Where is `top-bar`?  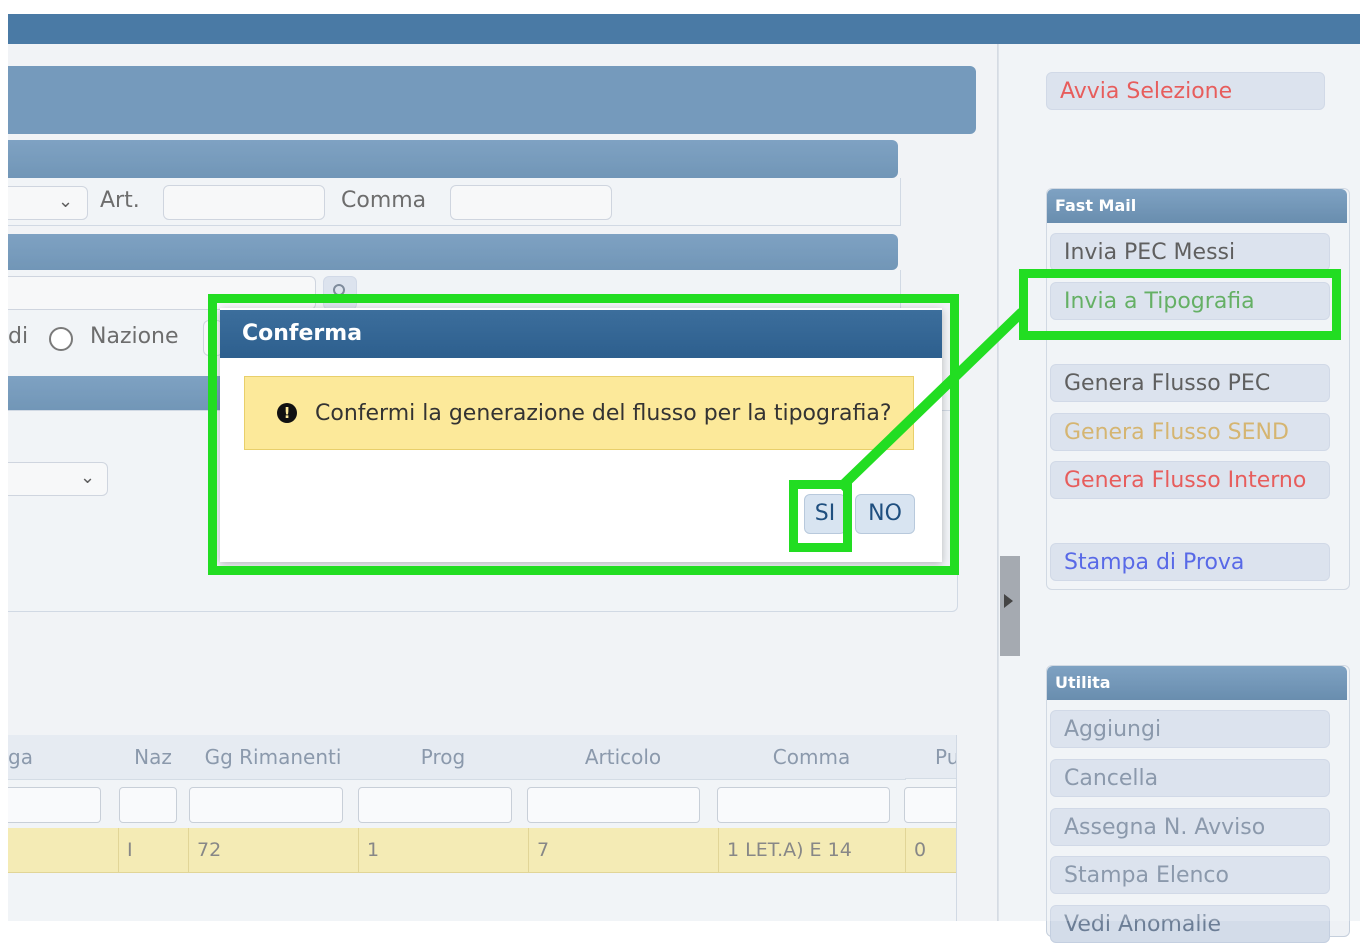 top-bar is located at coordinates (684, 29).